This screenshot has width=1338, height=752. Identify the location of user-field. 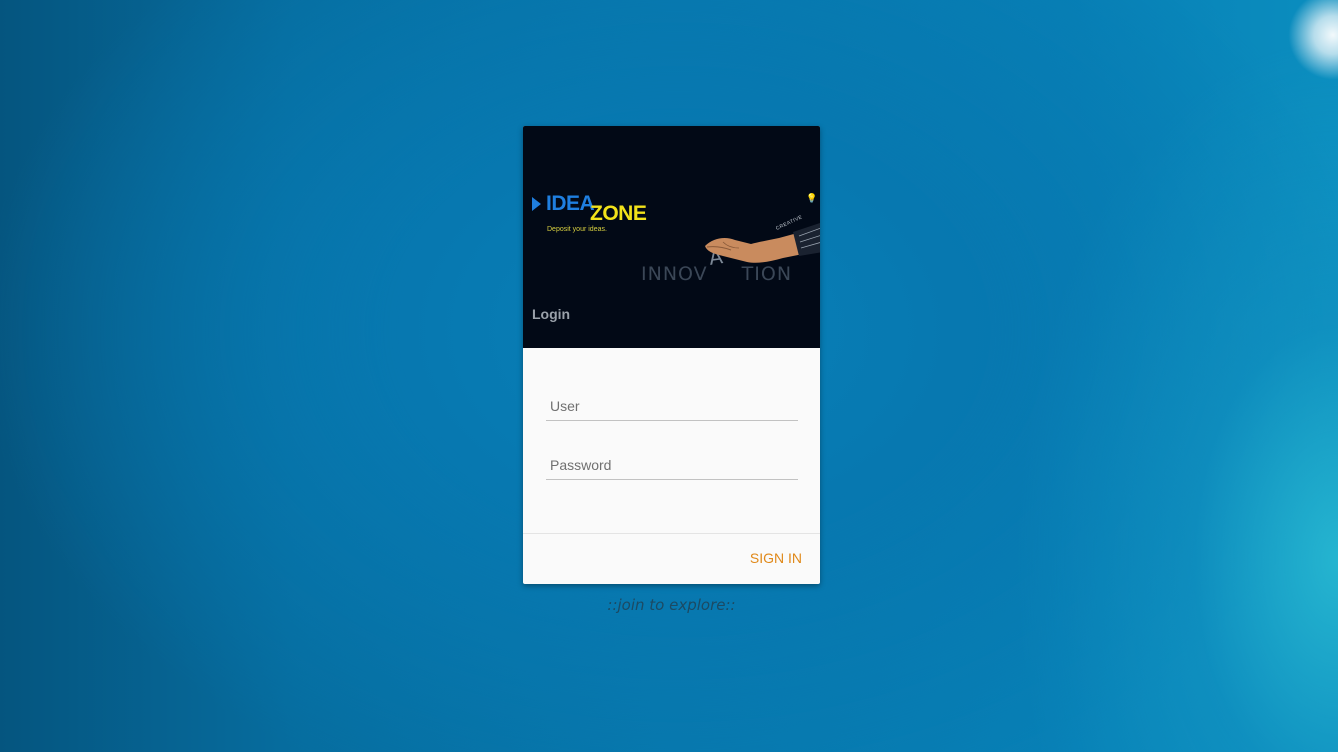
(672, 400).